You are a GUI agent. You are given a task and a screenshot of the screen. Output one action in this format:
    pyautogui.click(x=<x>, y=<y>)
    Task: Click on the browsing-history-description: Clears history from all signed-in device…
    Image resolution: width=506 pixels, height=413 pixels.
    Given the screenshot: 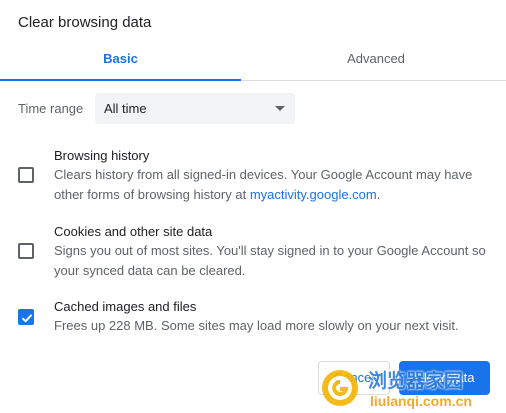 What is the action you would take?
    pyautogui.click(x=274, y=185)
    